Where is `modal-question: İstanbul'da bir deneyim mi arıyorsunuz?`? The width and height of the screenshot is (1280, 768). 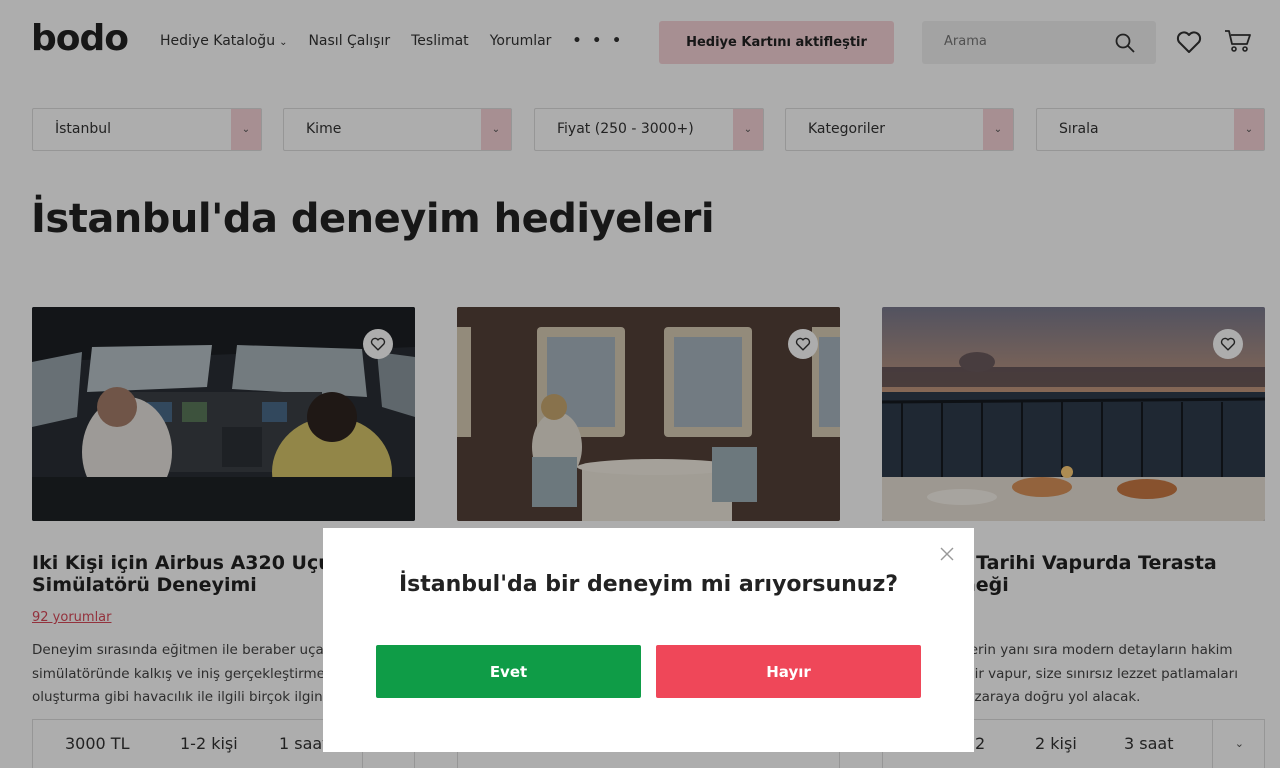 modal-question: İstanbul'da bir deneyim mi arıyorsunuz? is located at coordinates (648, 584).